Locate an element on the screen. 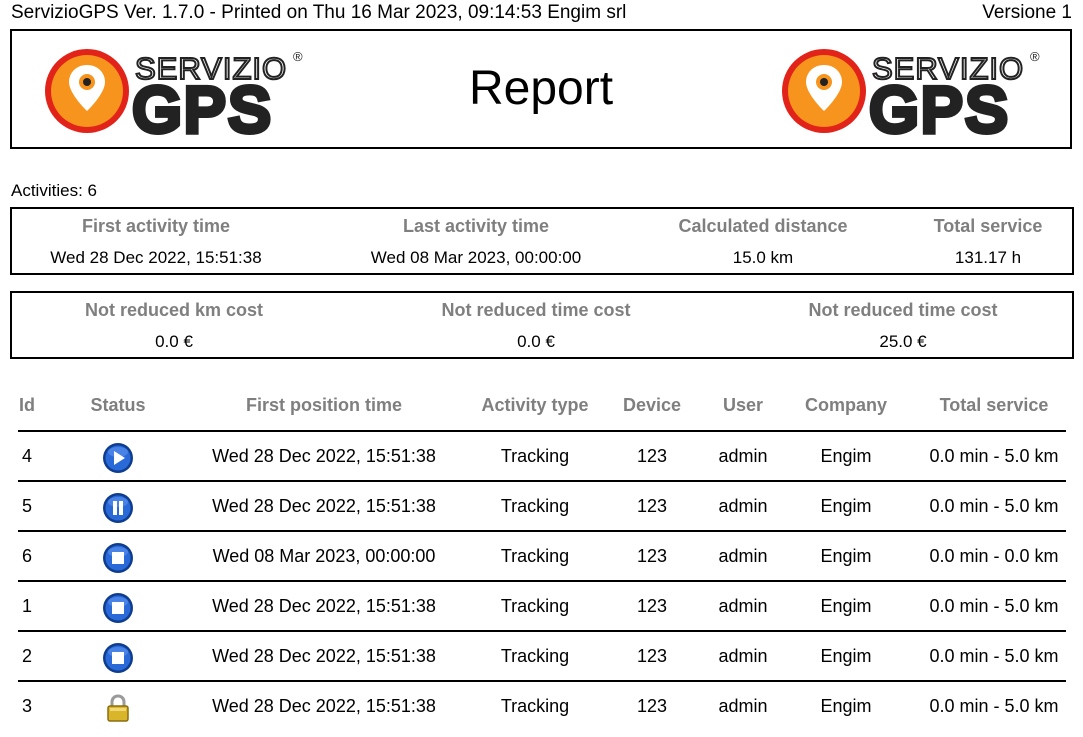 This screenshot has width=1083, height=737. summary-value: Wed 08 Mar 2023, 00:00:00 is located at coordinates (476, 257).